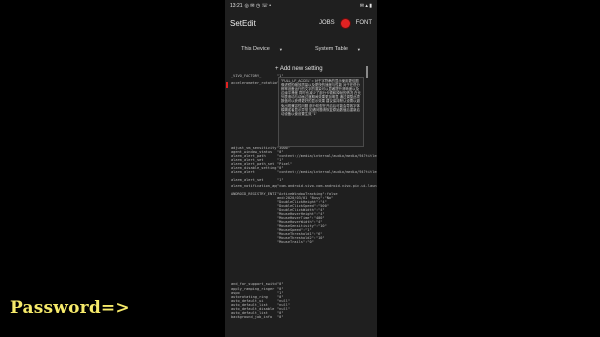 The height and width of the screenshot is (337, 600). What do you see at coordinates (254, 284) in the screenshot?
I see `setting-key: and_for_support_switch` at bounding box center [254, 284].